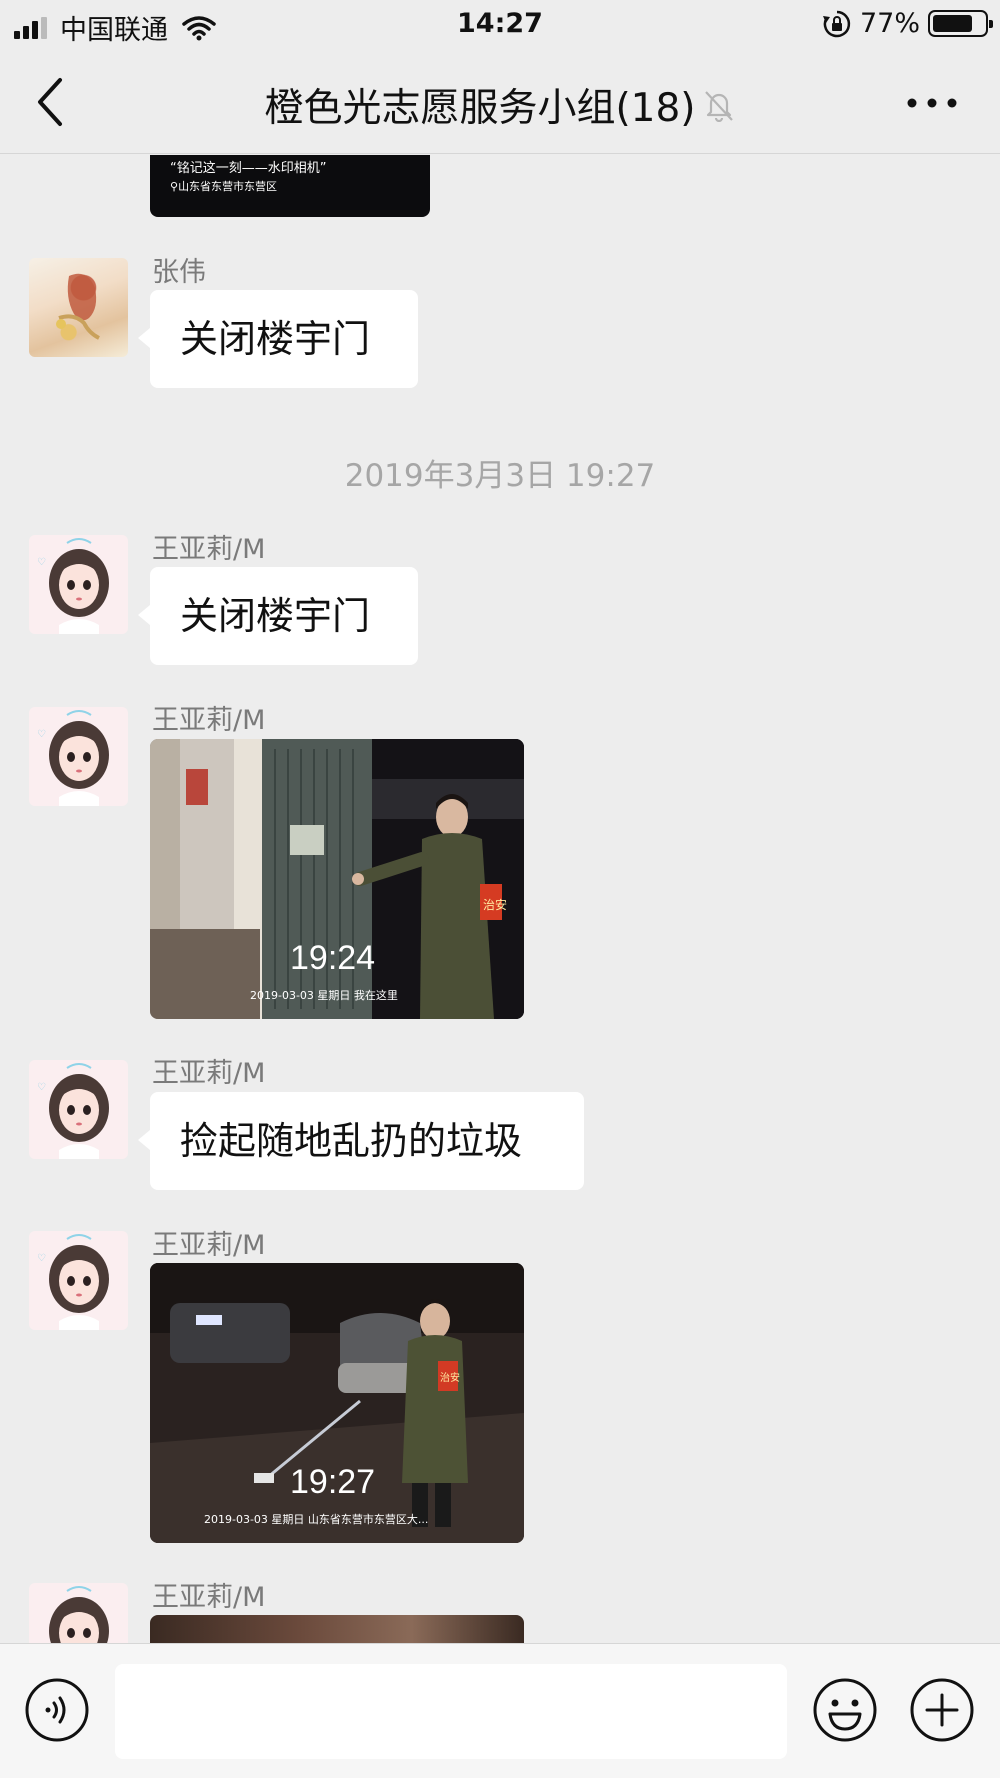 The height and width of the screenshot is (1778, 1000). What do you see at coordinates (500, 25) in the screenshot?
I see `status-bar: 中国联通 14:27 77%` at bounding box center [500, 25].